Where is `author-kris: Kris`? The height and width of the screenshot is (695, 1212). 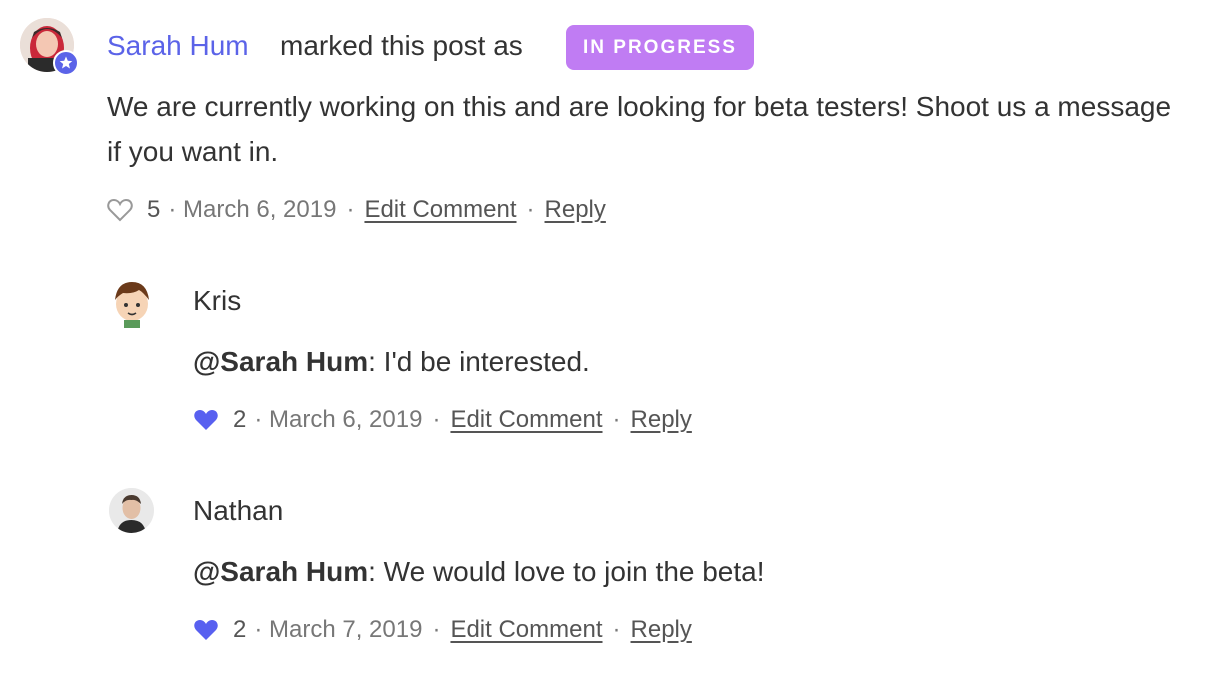
author-kris: Kris is located at coordinates (217, 301).